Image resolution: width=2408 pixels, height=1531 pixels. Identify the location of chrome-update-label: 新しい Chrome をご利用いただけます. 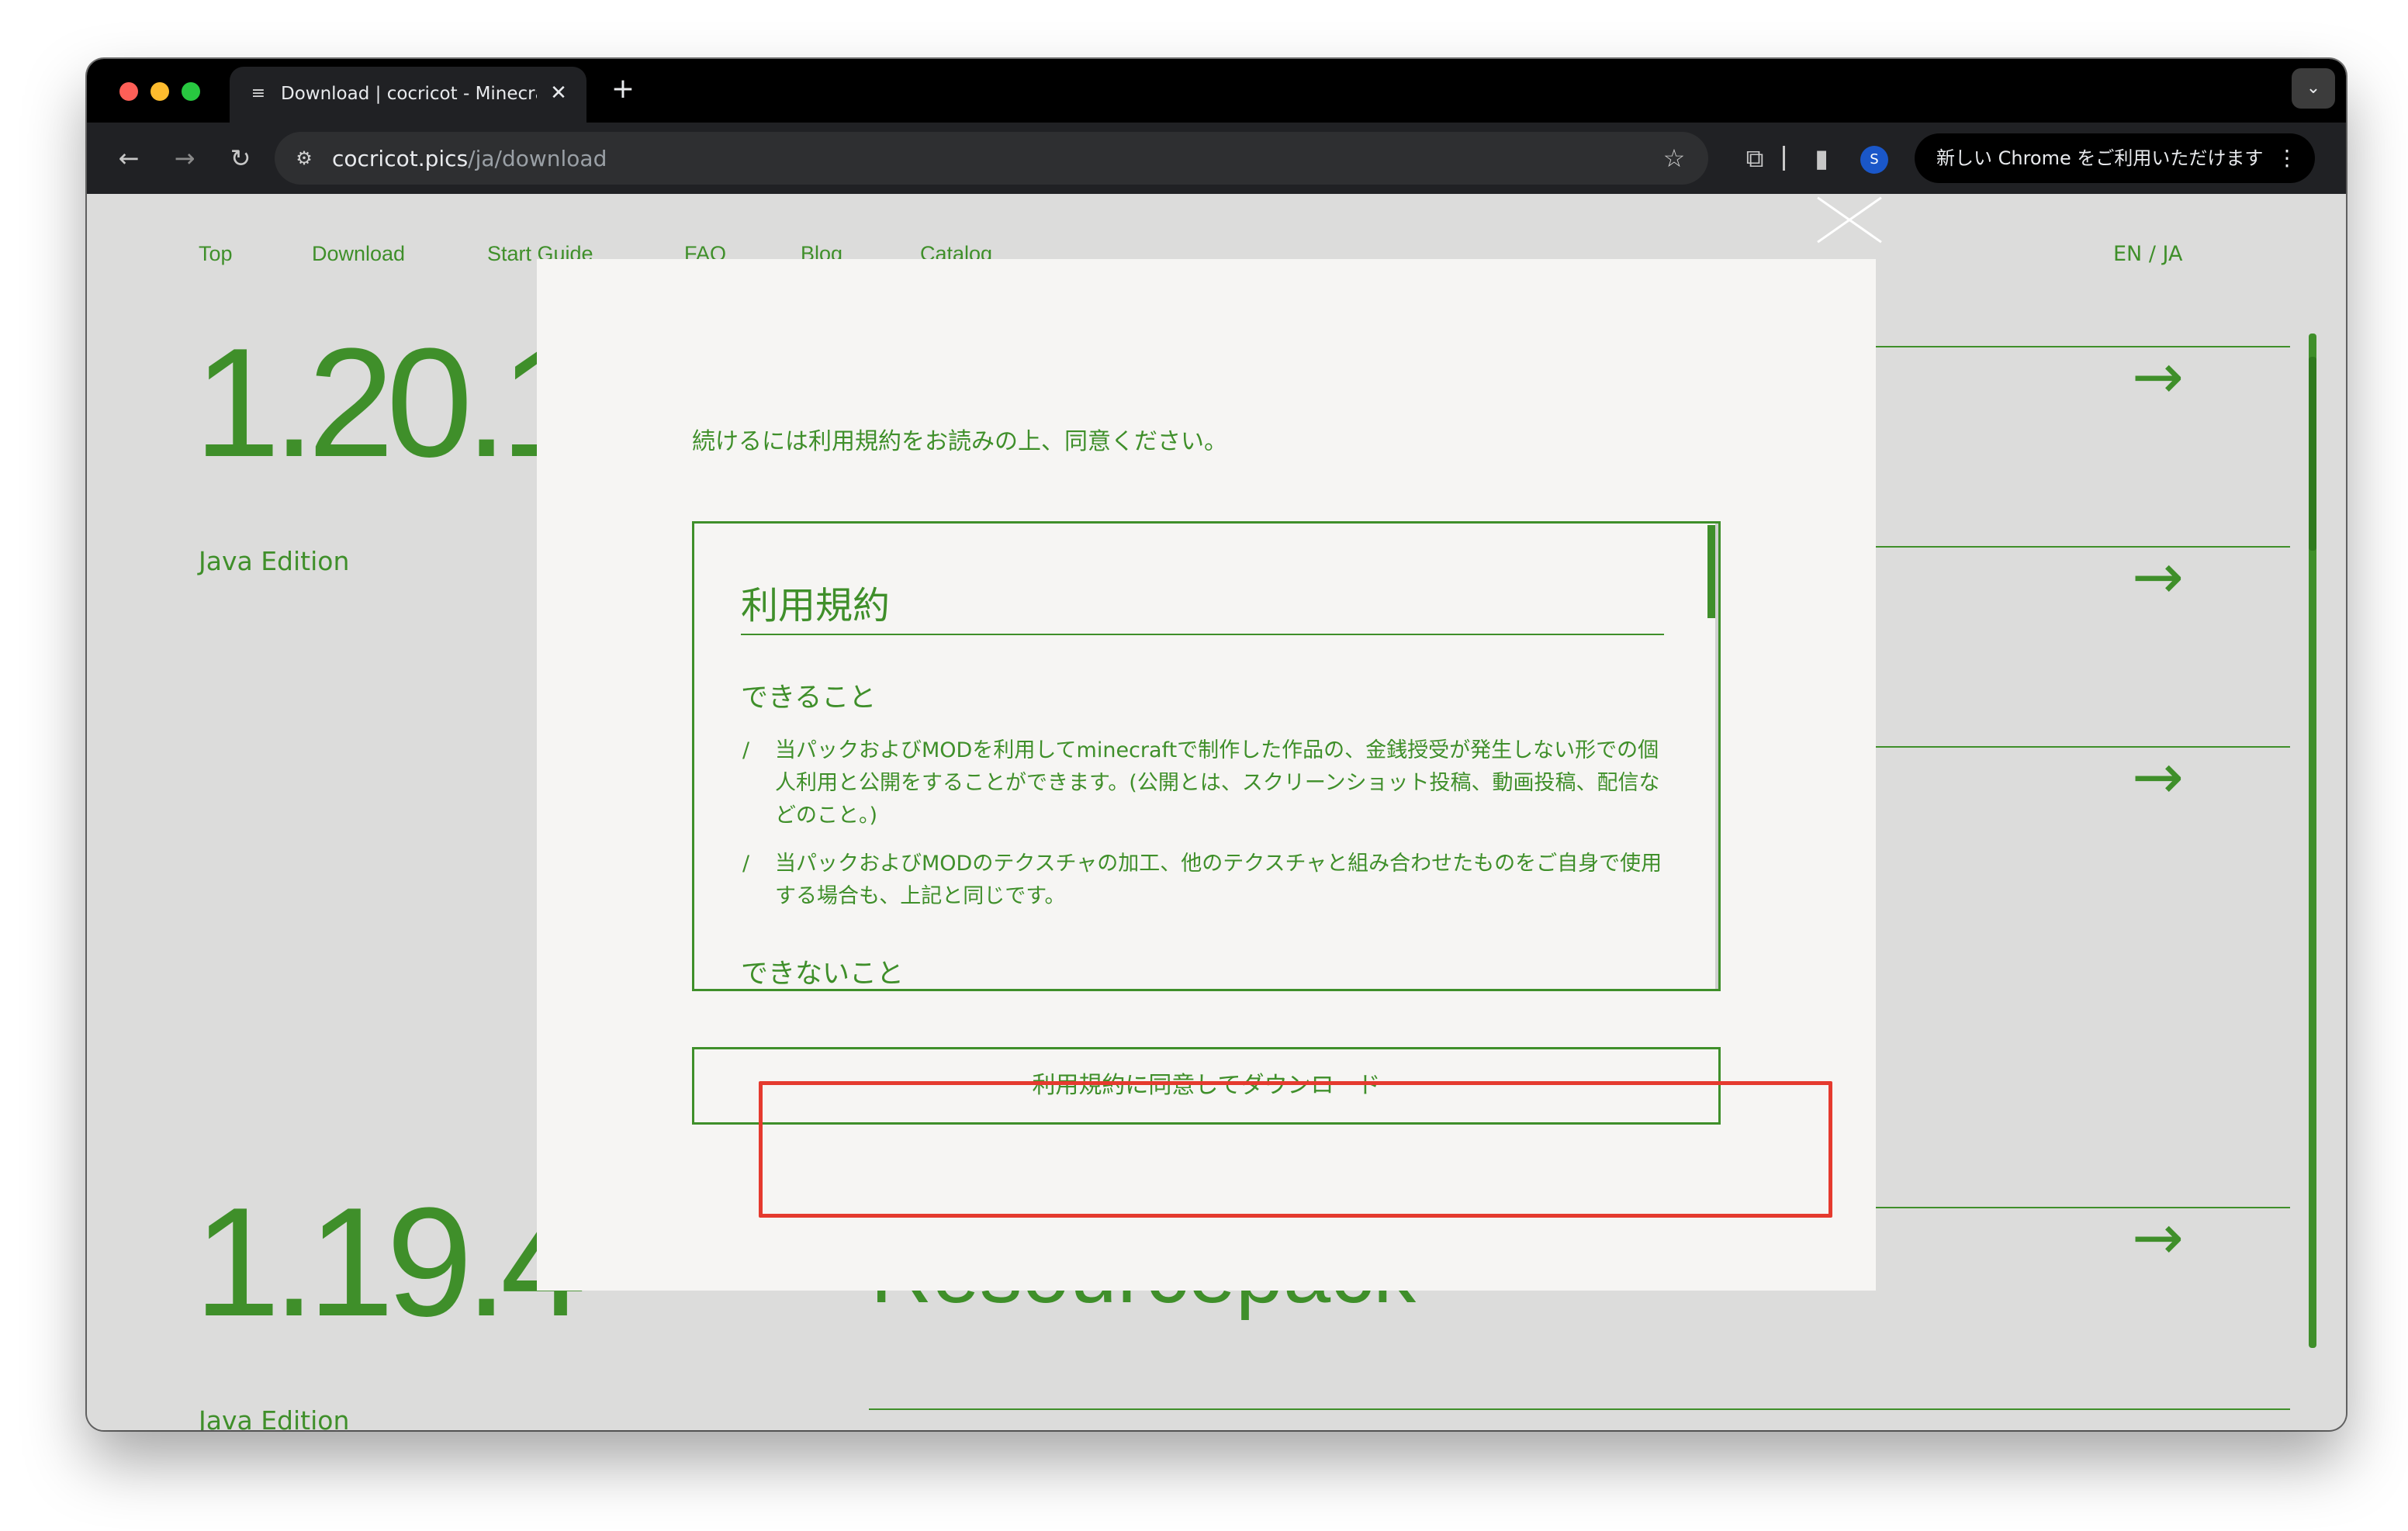
(2100, 158).